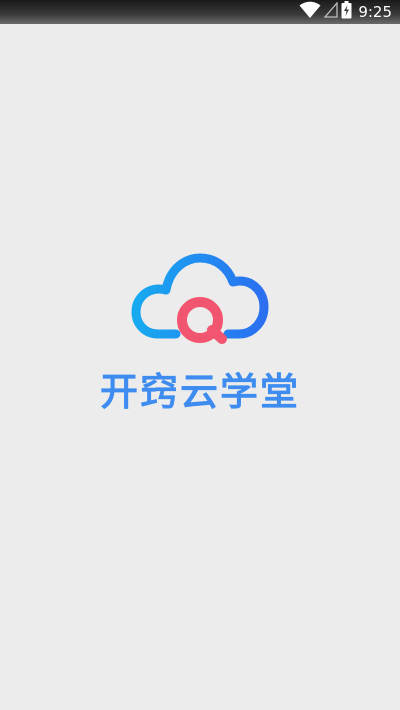 The height and width of the screenshot is (710, 400). What do you see at coordinates (375, 12) in the screenshot?
I see `status-time: 9:25` at bounding box center [375, 12].